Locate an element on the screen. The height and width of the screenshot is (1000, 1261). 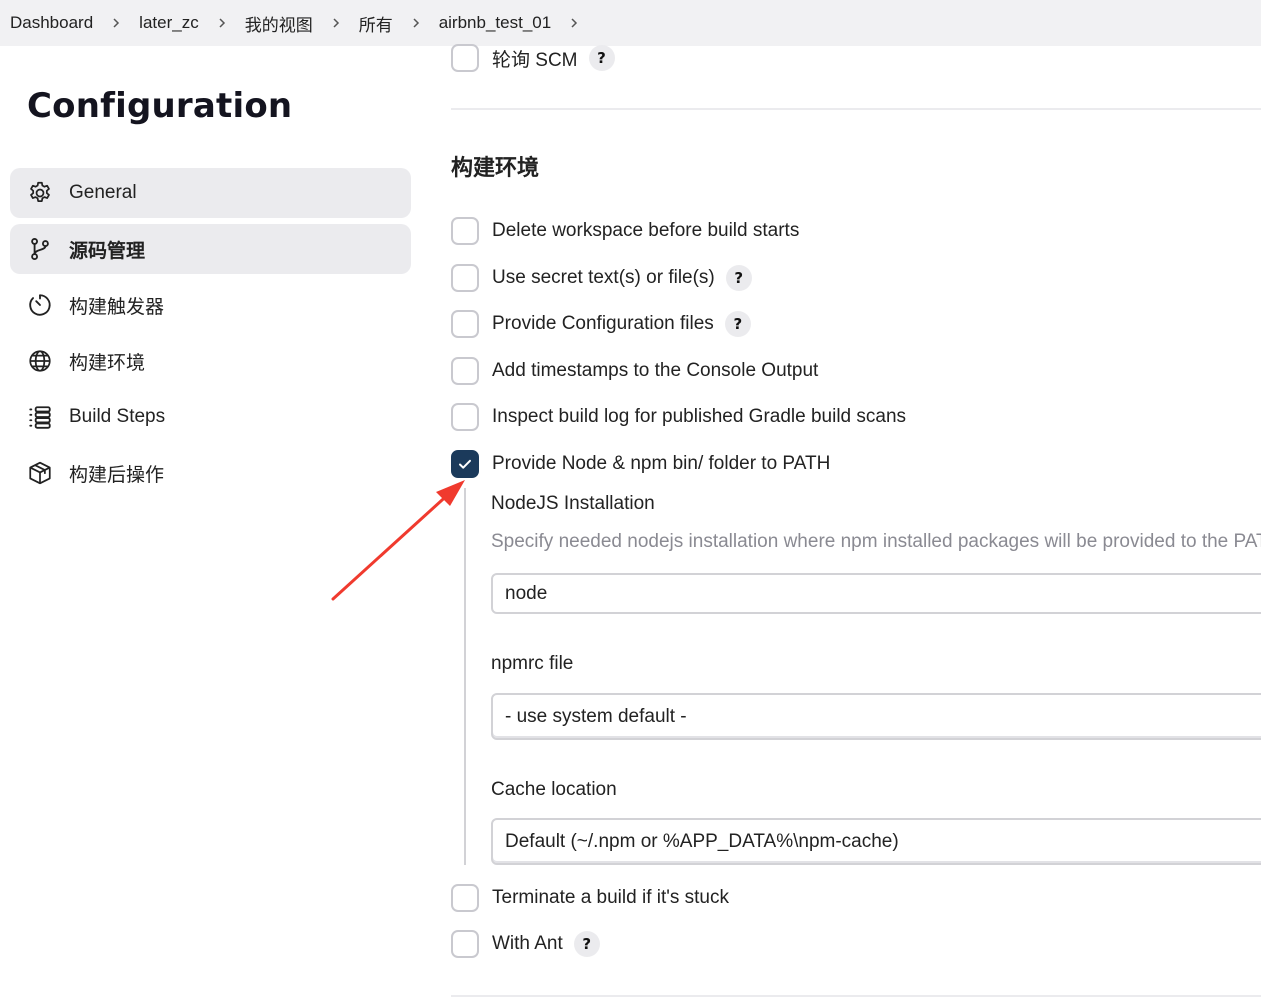
nodejs-installation-label: NodeJS Installation is located at coordinates (573, 503).